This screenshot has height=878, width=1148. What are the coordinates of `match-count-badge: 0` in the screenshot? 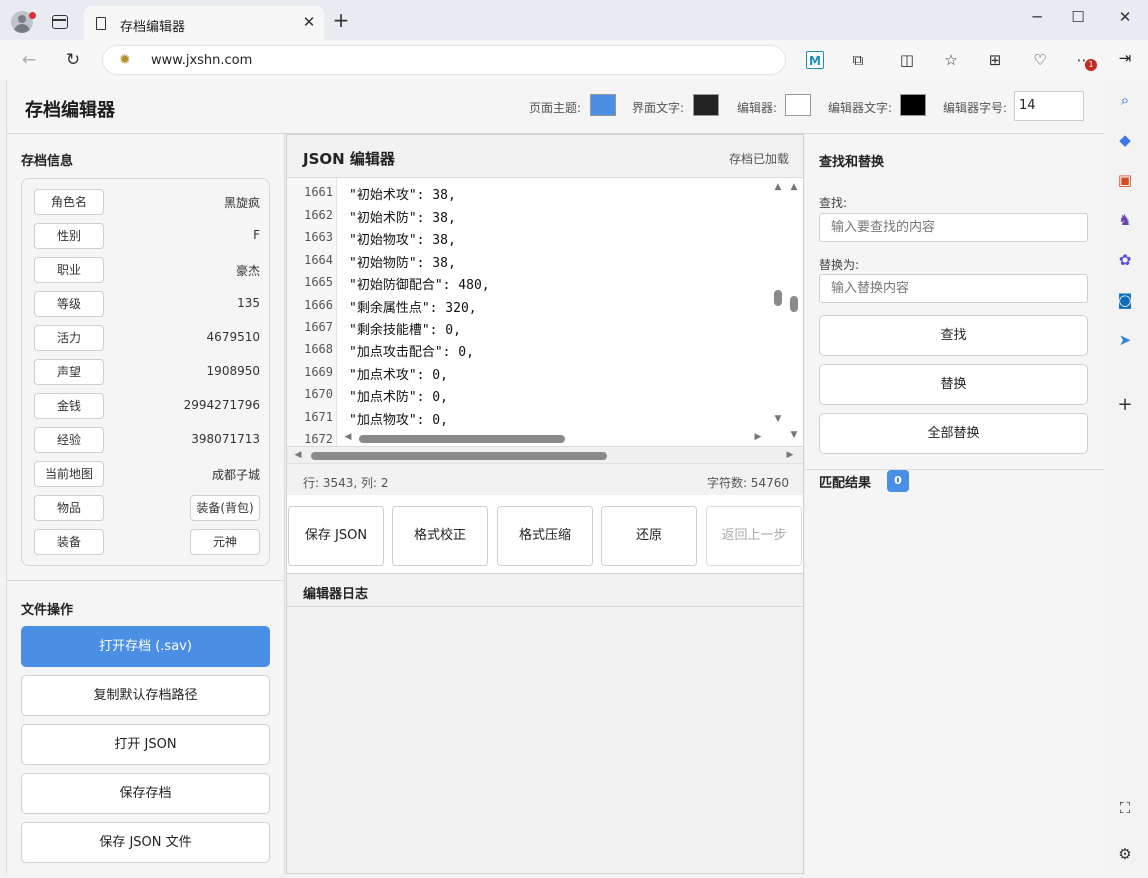 It's located at (898, 481).